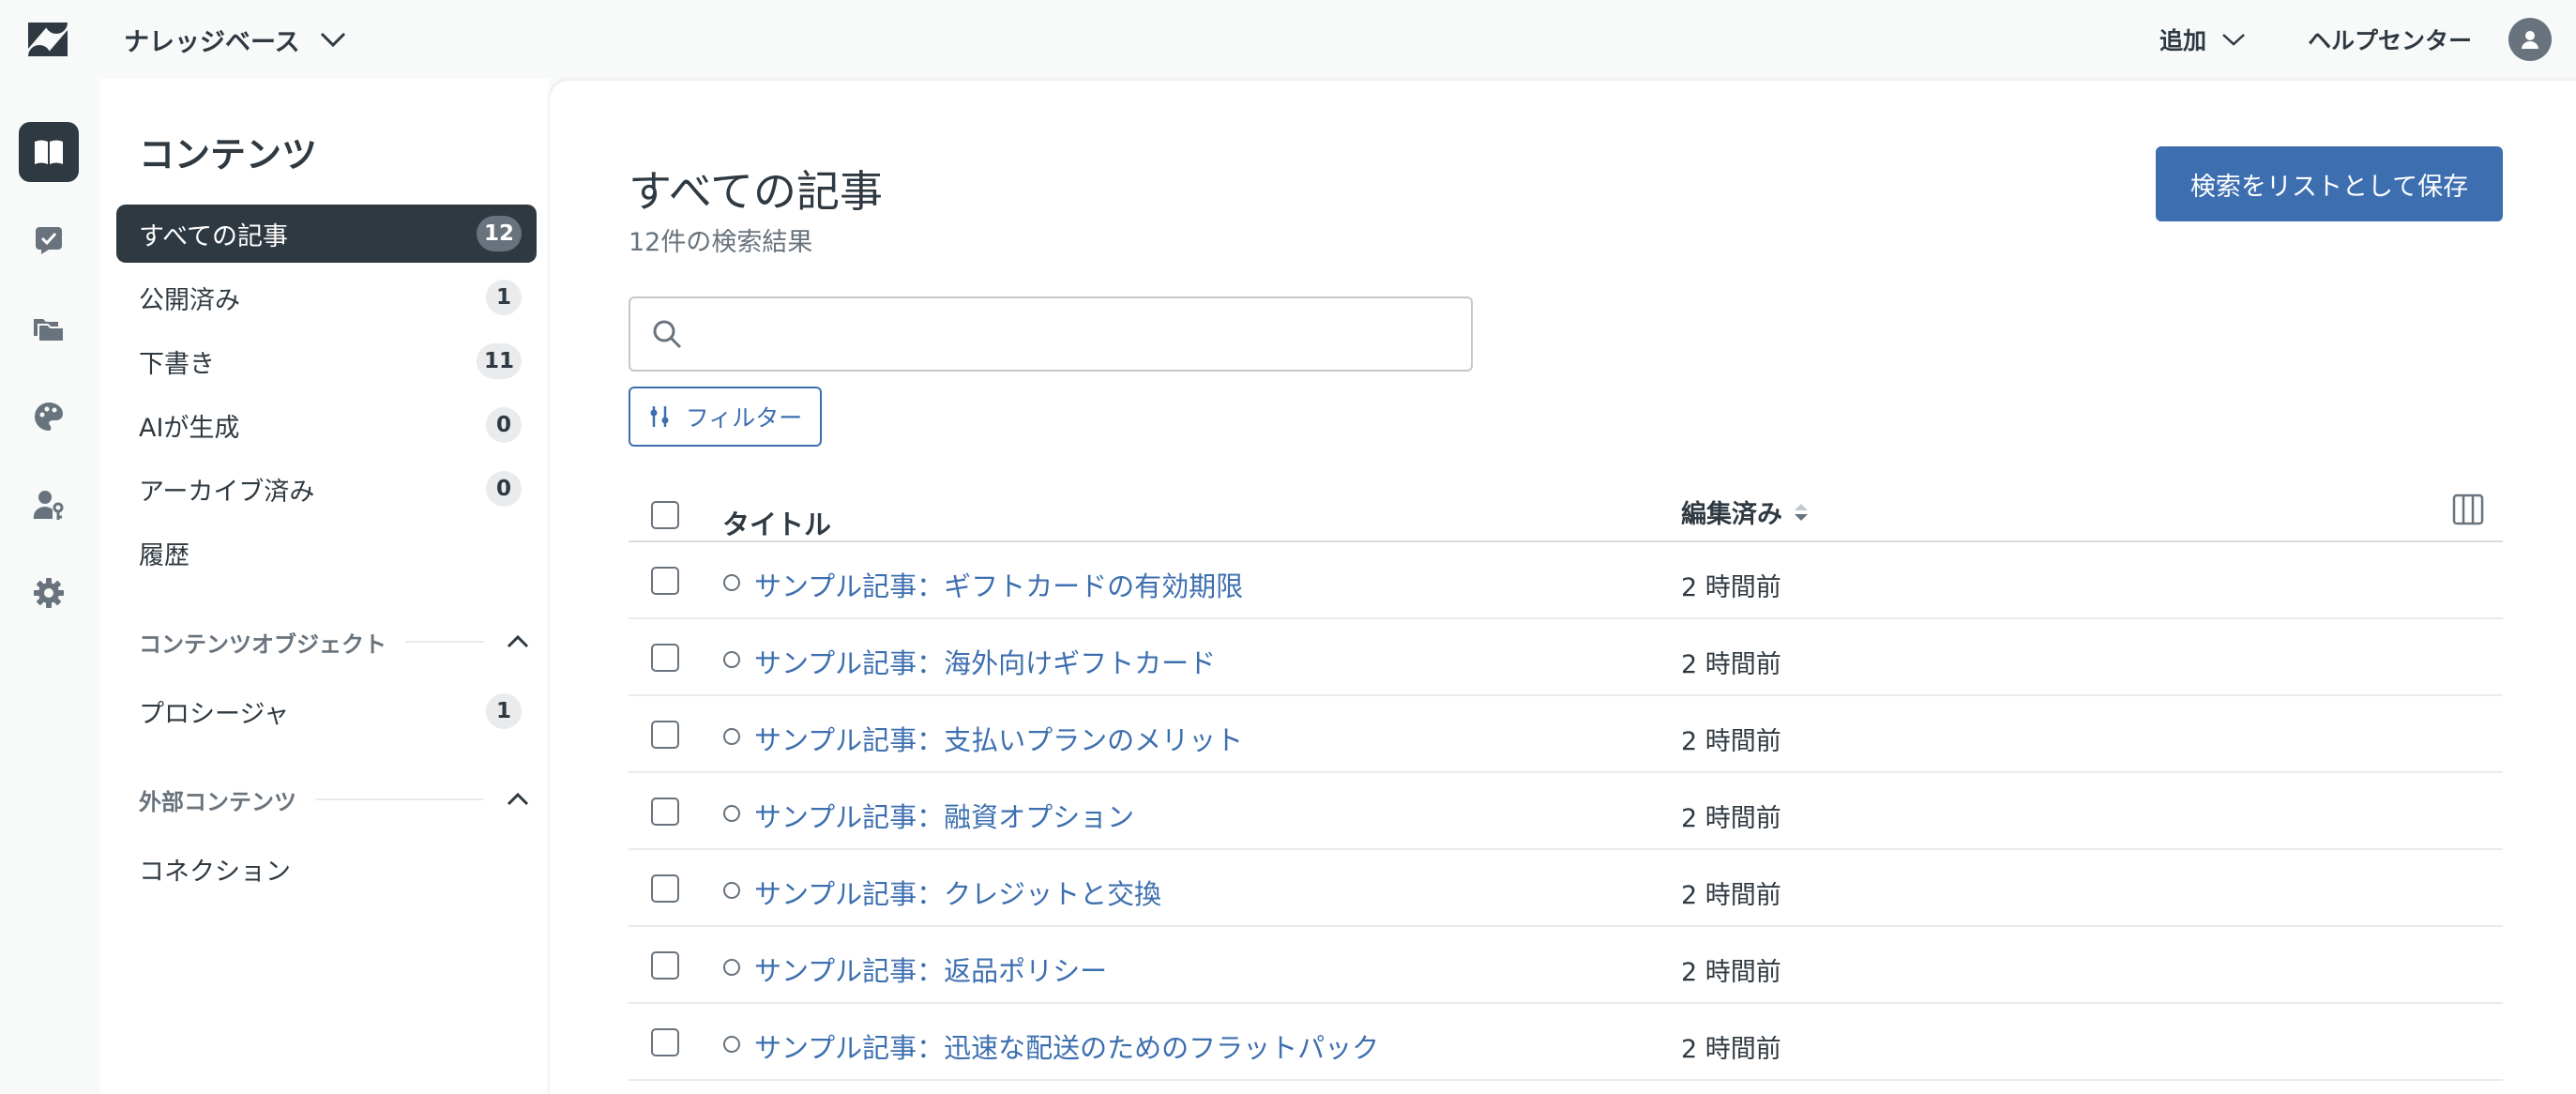  I want to click on count-badge: 12, so click(499, 234).